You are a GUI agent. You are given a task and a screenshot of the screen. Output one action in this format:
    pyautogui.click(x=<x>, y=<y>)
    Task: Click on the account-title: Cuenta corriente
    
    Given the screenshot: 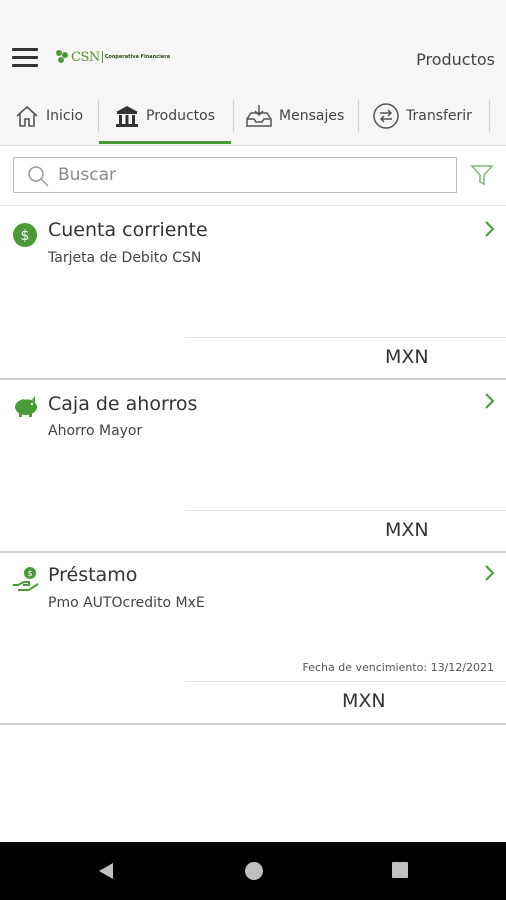 What is the action you would take?
    pyautogui.click(x=128, y=230)
    